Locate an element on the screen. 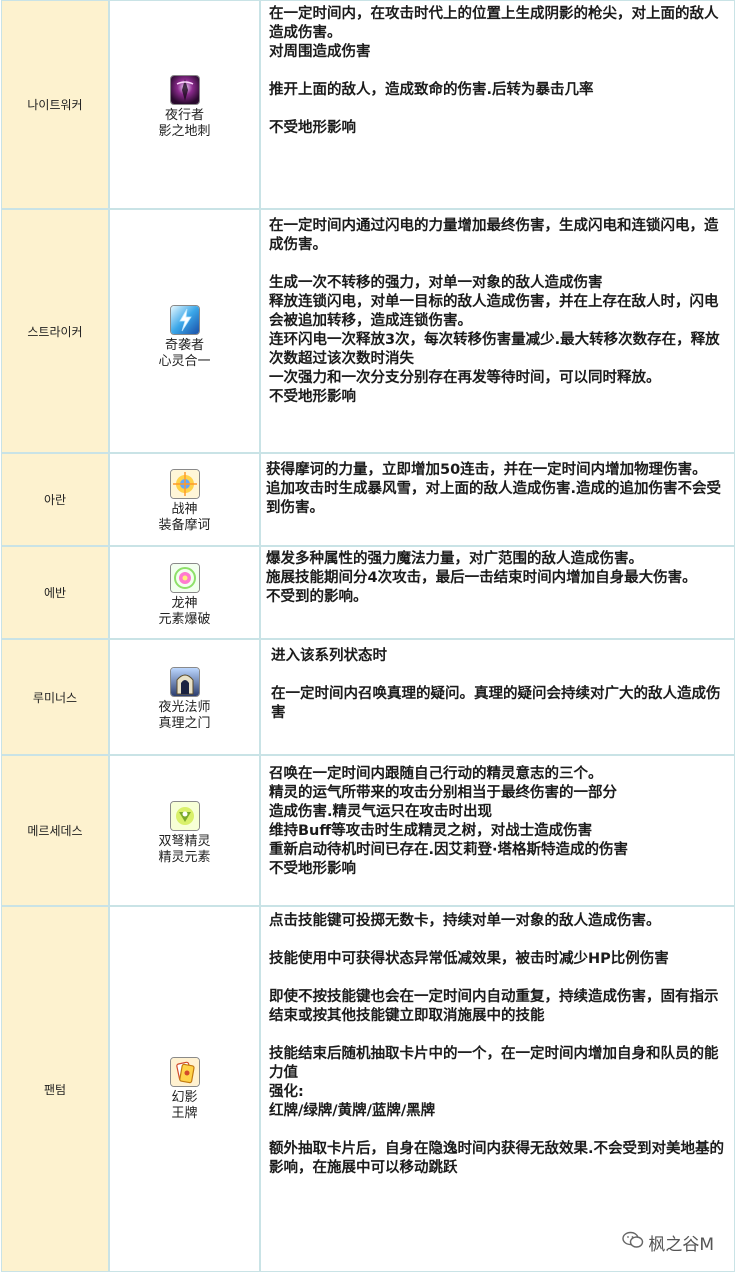  skill-cell: 奇袭者 心灵合一 is located at coordinates (184, 331).